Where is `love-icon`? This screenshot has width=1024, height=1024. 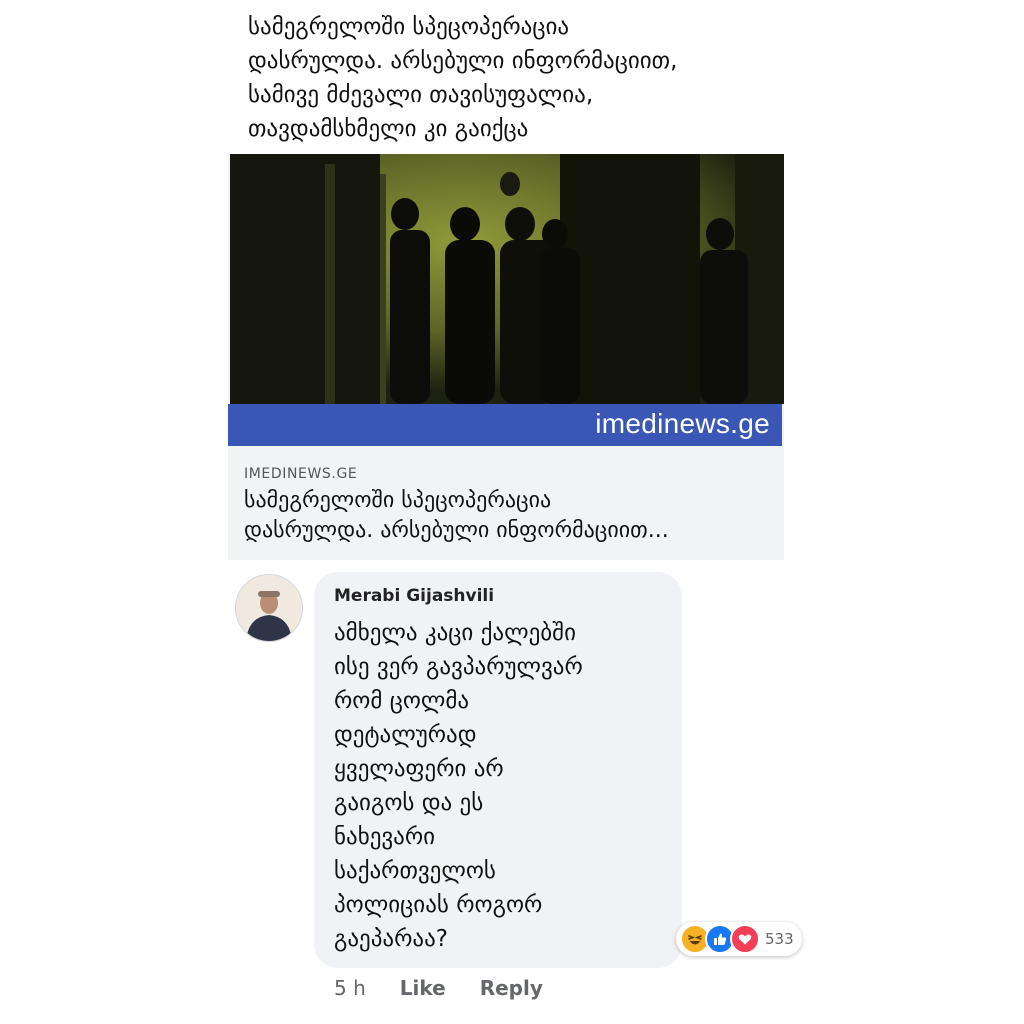
love-icon is located at coordinates (745, 939).